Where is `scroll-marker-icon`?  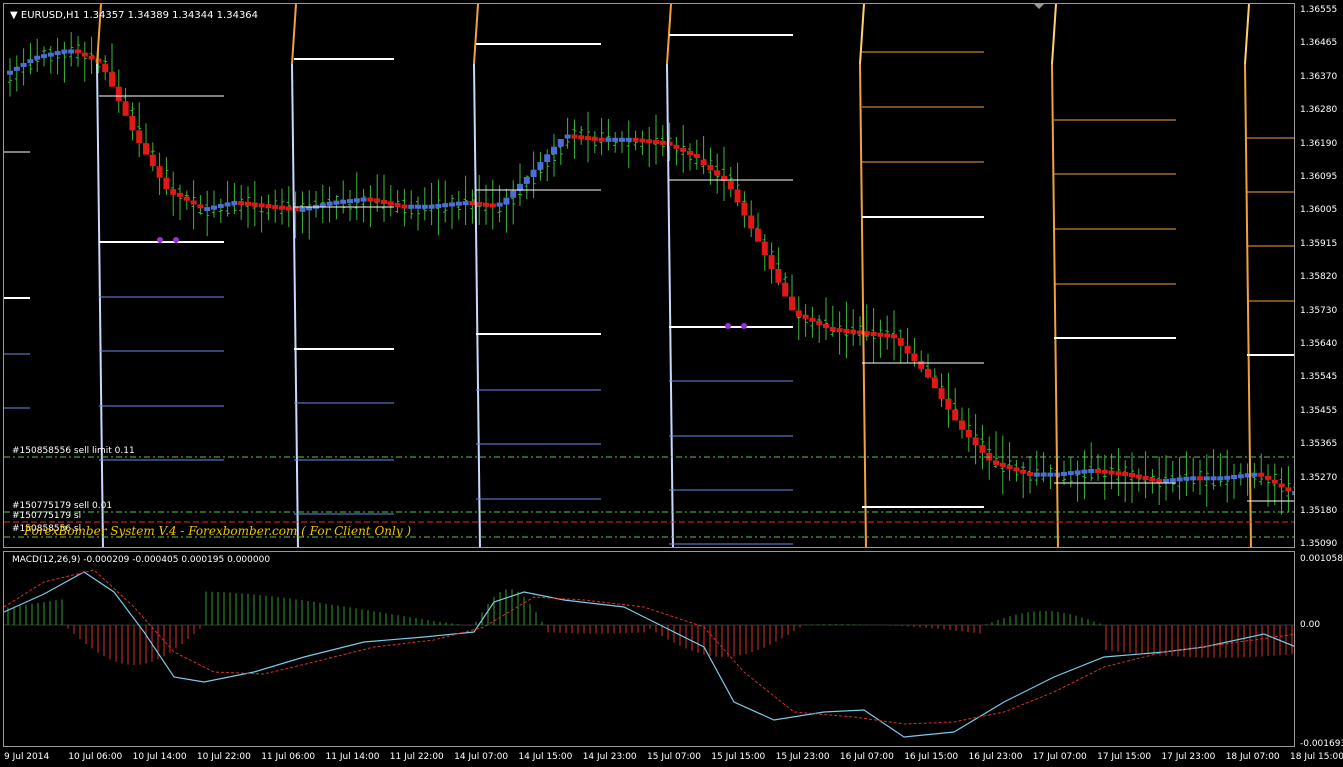 scroll-marker-icon is located at coordinates (1039, 6).